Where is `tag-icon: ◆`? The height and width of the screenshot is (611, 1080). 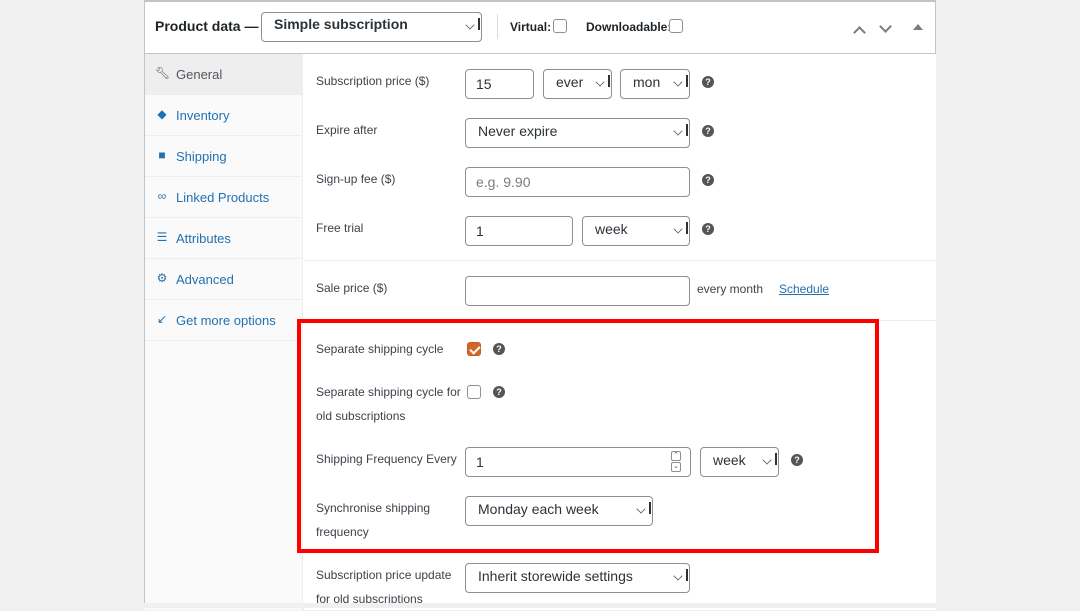
tag-icon: ◆ is located at coordinates (162, 114).